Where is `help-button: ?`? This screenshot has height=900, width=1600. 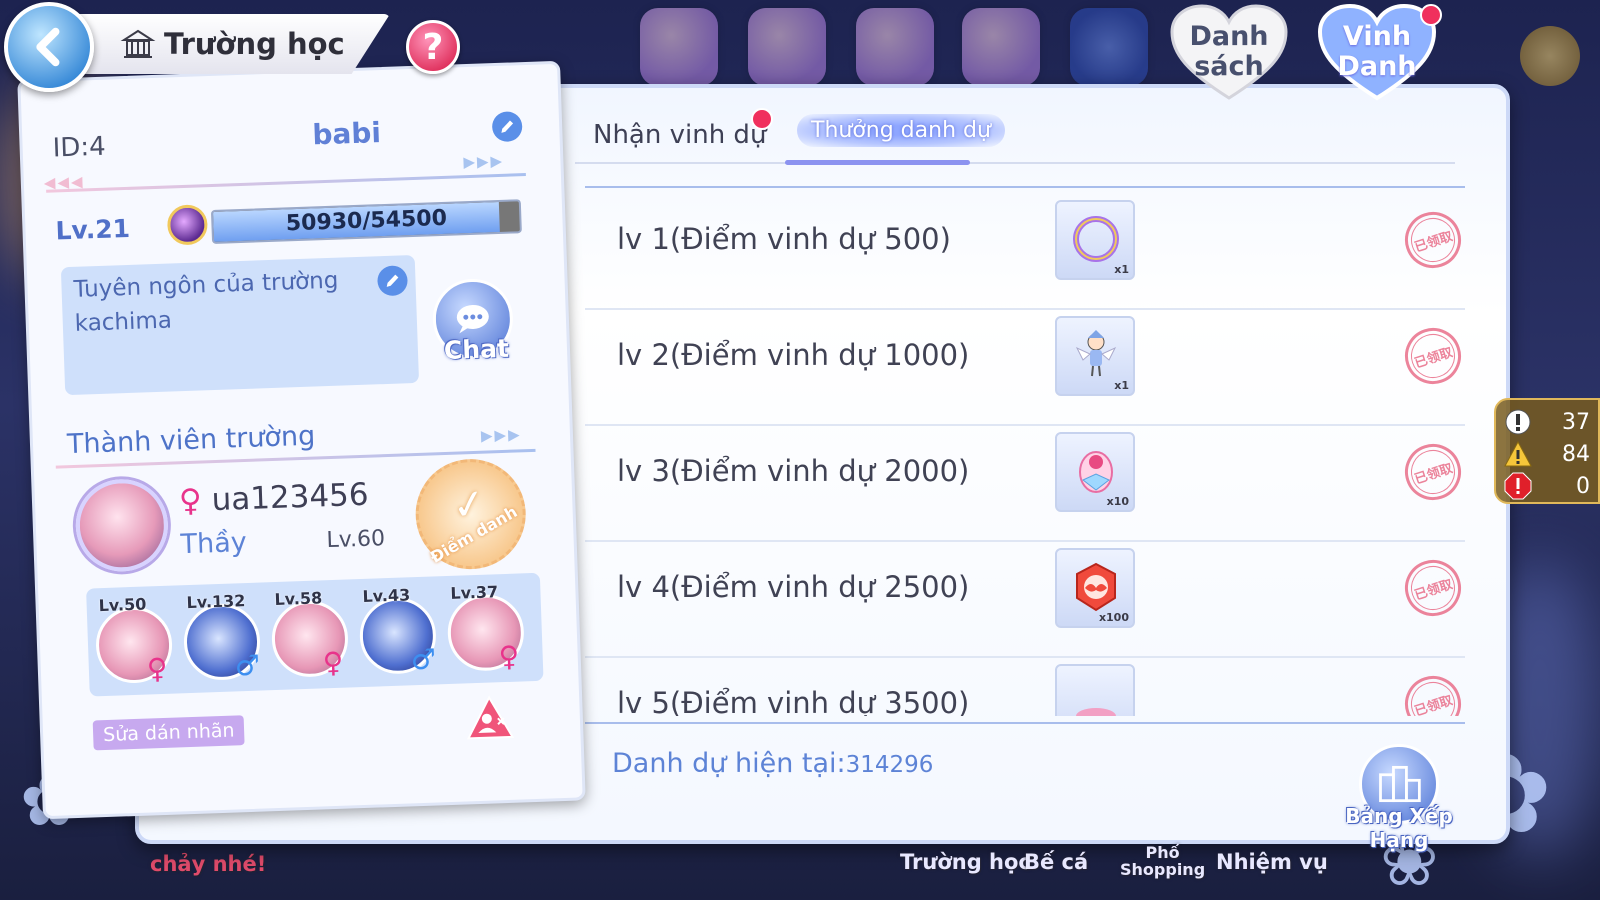 help-button: ? is located at coordinates (433, 47).